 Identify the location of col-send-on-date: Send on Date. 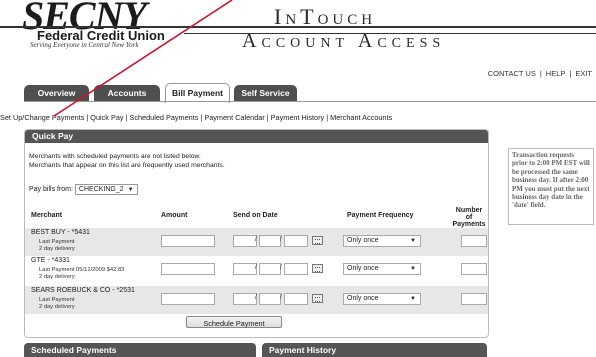
(255, 215).